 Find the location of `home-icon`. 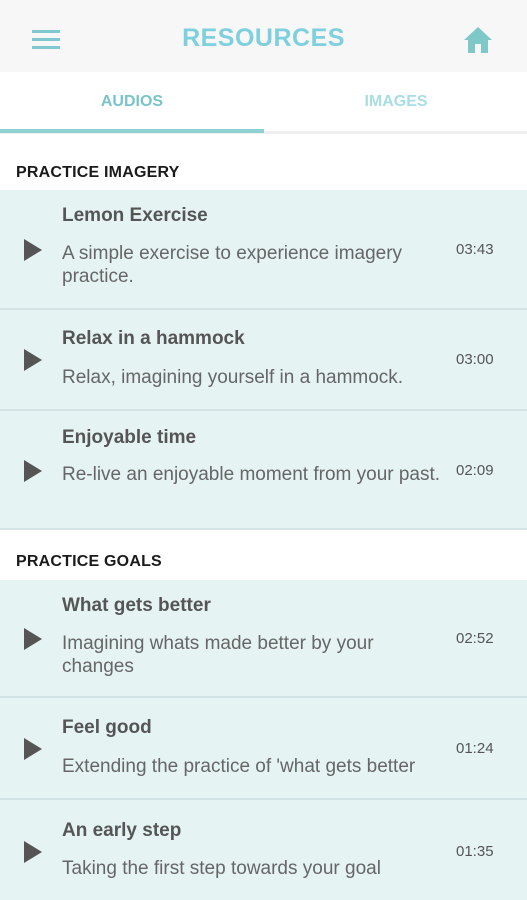

home-icon is located at coordinates (478, 40).